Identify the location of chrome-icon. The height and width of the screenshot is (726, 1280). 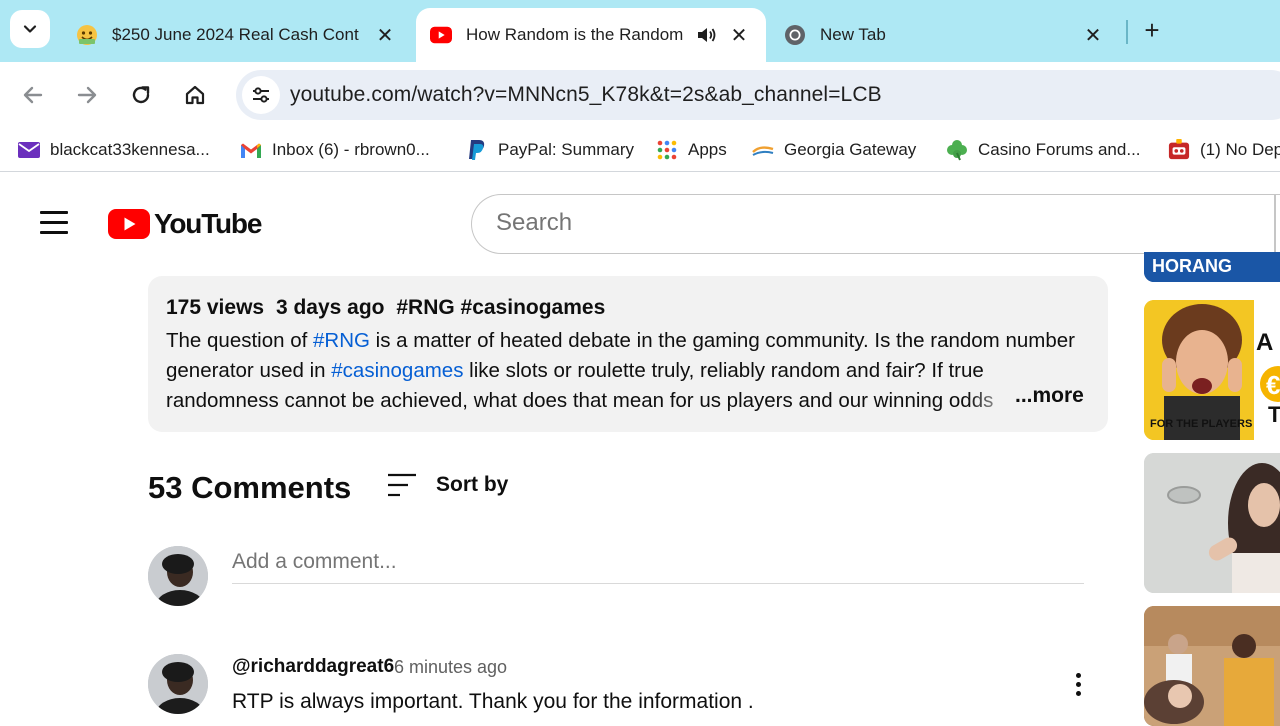
(795, 35).